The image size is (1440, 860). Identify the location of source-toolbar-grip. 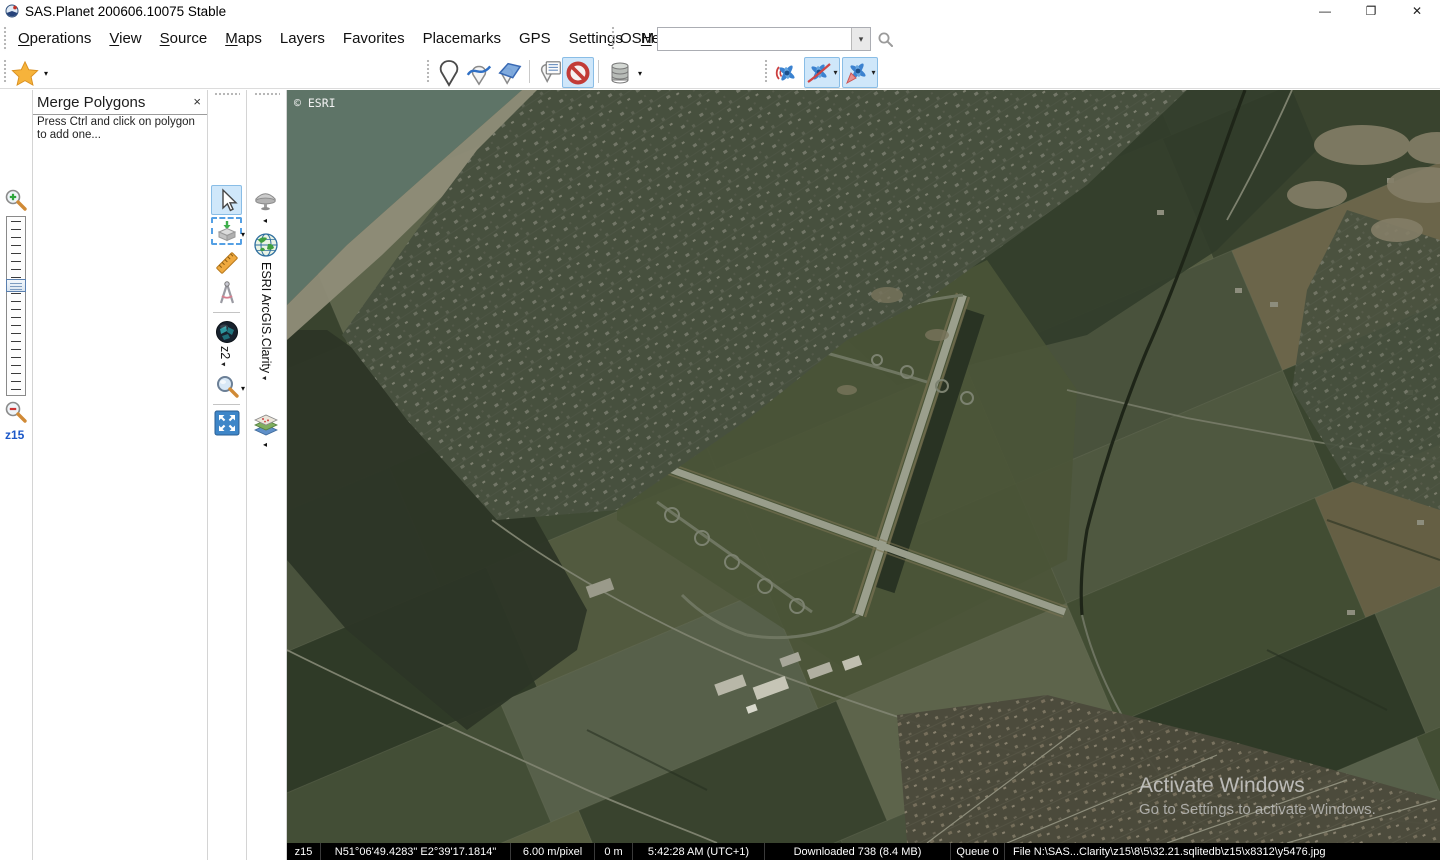
(613, 38).